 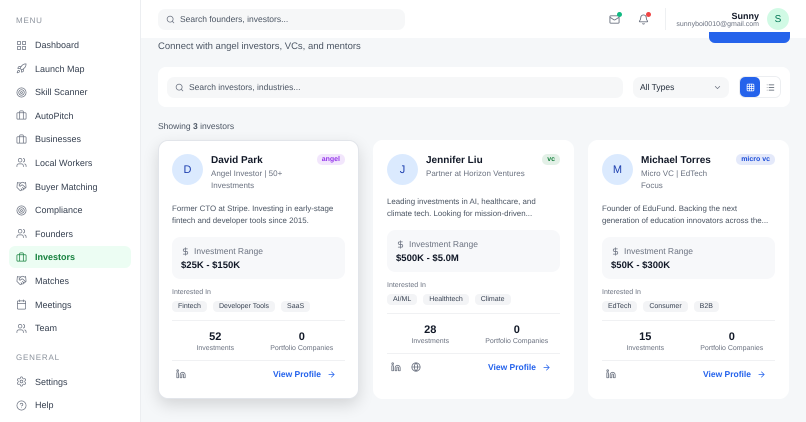 What do you see at coordinates (430, 330) in the screenshot?
I see `stat-value: 28` at bounding box center [430, 330].